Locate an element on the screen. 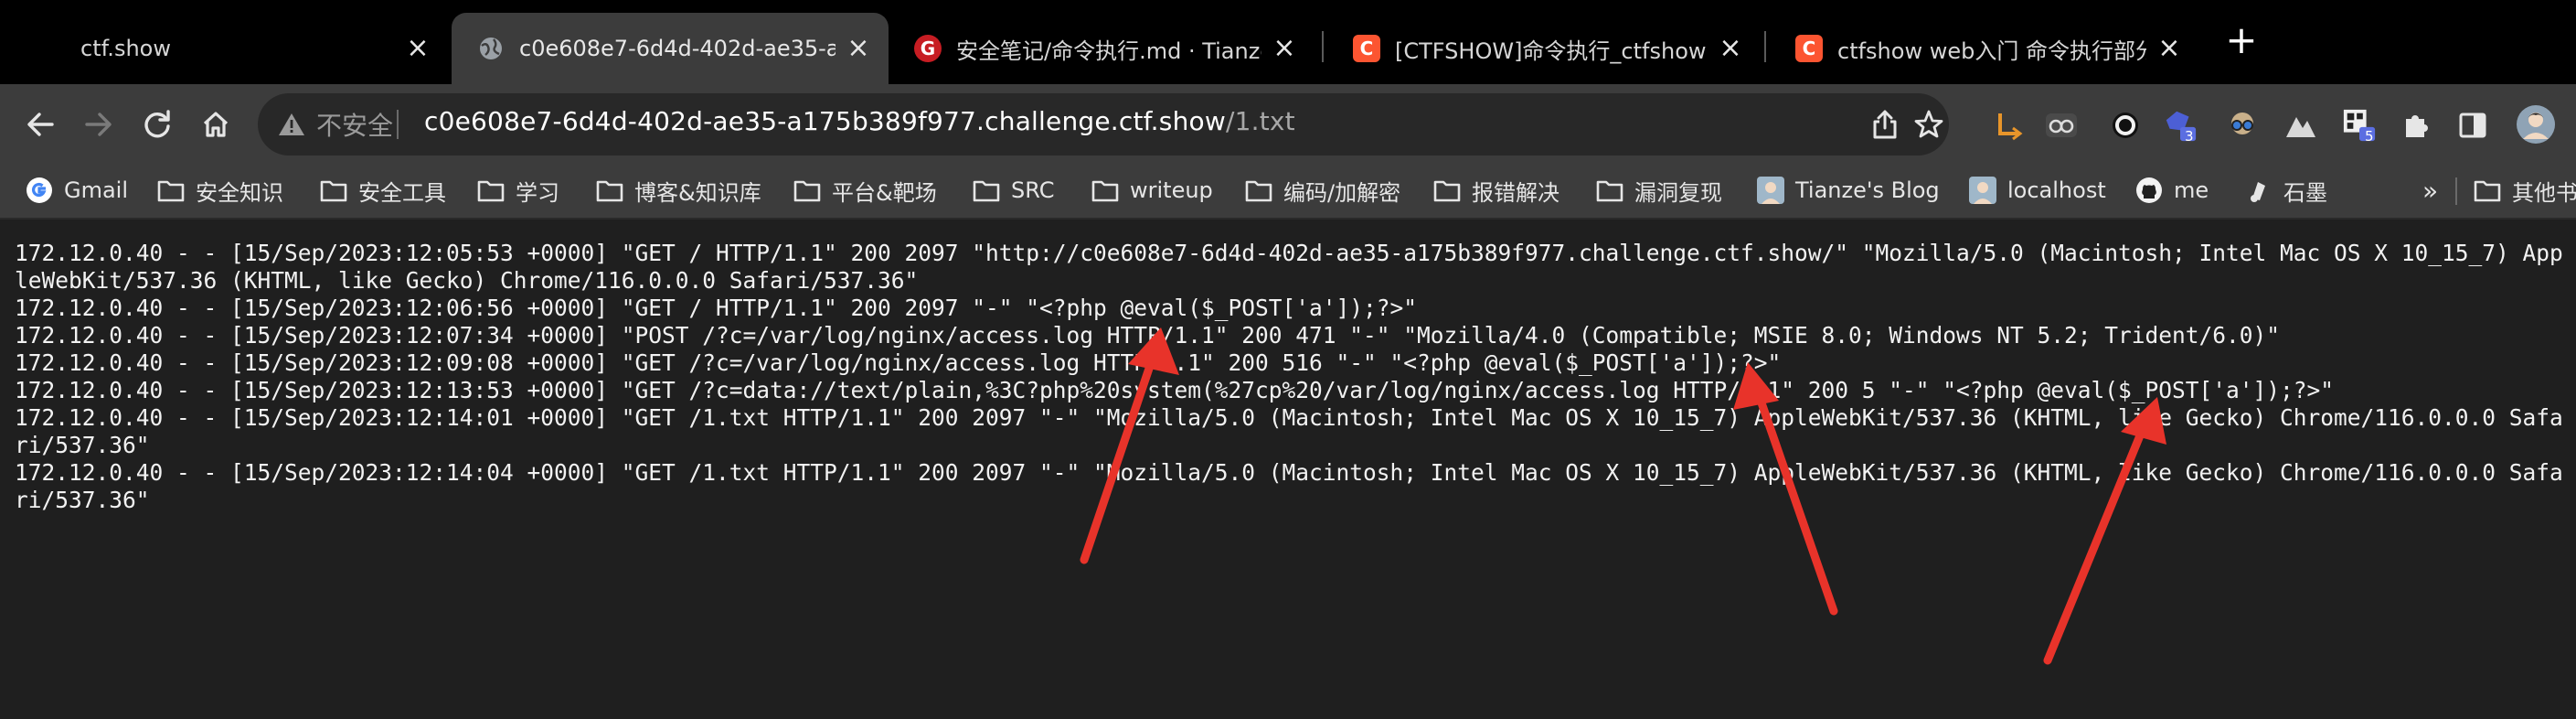 The width and height of the screenshot is (2576, 719). bookmark-label: SRC is located at coordinates (1033, 190).